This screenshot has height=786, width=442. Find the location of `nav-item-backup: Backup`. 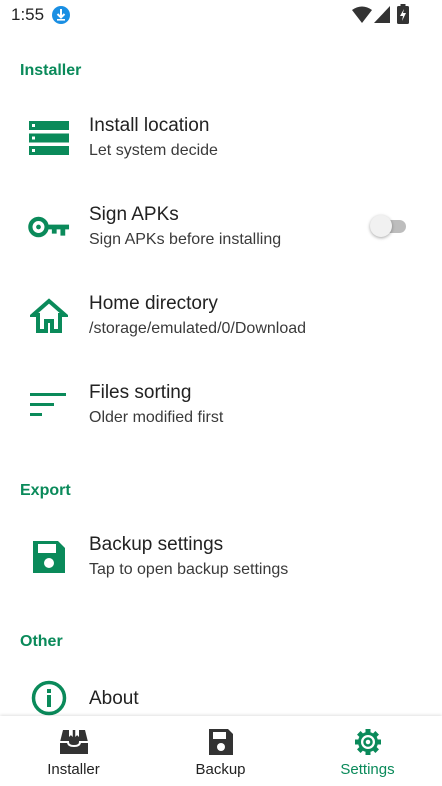

nav-item-backup: Backup is located at coordinates (220, 751).